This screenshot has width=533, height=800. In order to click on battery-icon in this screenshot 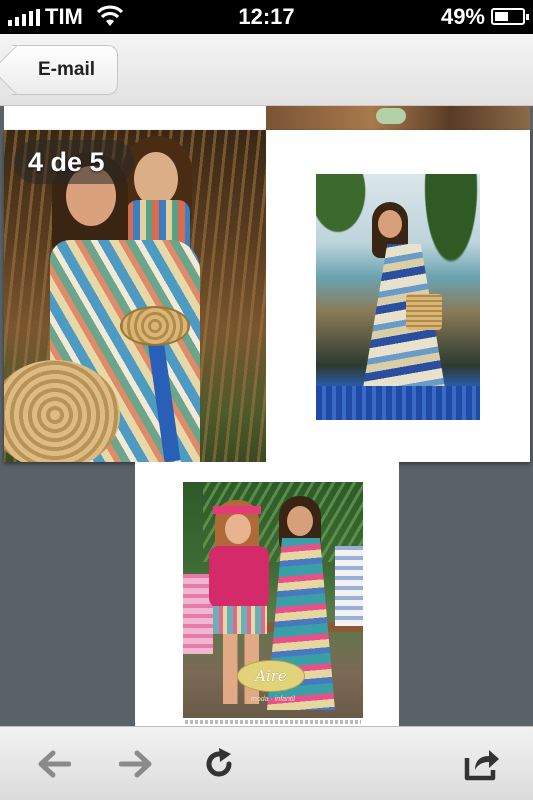, I will do `click(510, 16)`.